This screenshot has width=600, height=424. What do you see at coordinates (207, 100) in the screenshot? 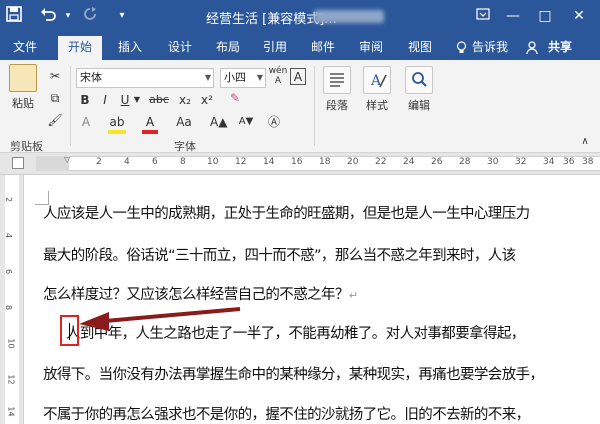
I see `superscript-button: x²` at bounding box center [207, 100].